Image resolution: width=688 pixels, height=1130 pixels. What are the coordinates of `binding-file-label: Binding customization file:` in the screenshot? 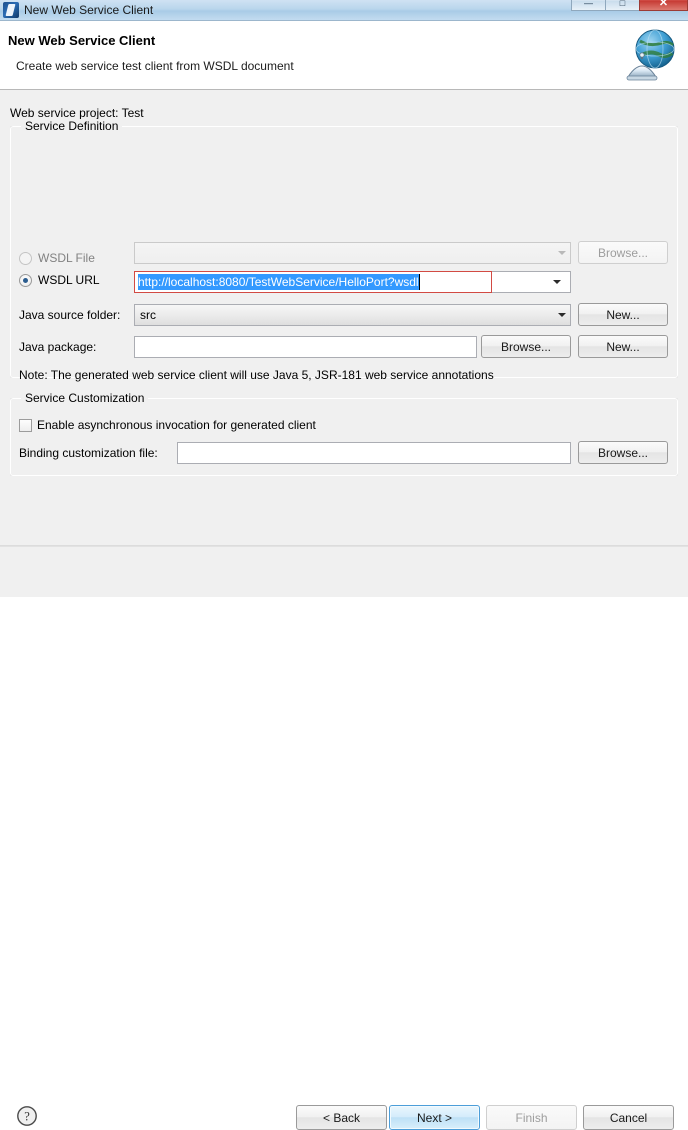 It's located at (88, 453).